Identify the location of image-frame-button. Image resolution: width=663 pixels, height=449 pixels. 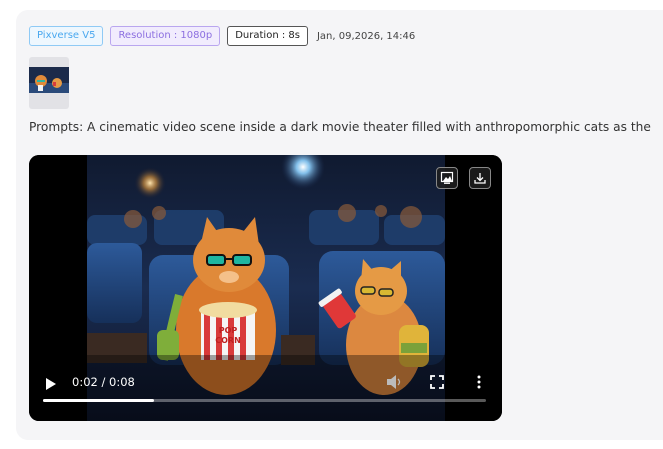
(447, 178).